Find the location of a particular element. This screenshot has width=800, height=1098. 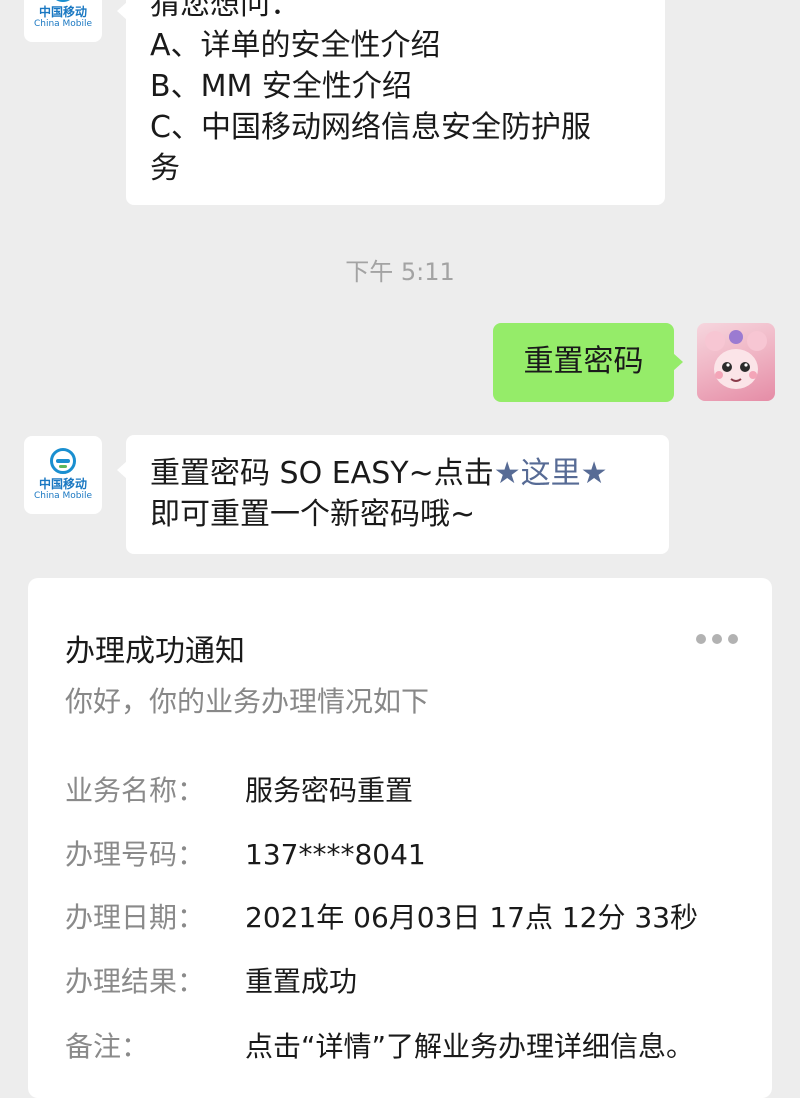

card-row-service-name: 业务名称： 服务密码重置 is located at coordinates (415, 791).